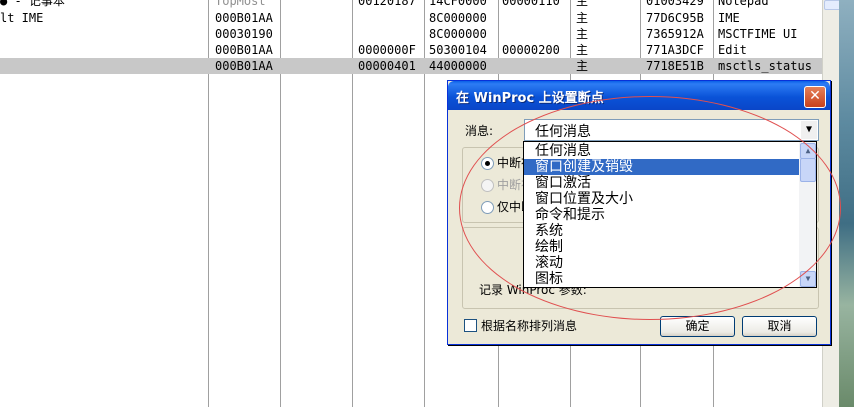 This screenshot has height=407, width=854. I want to click on dropdown-option: 系统, so click(667, 231).